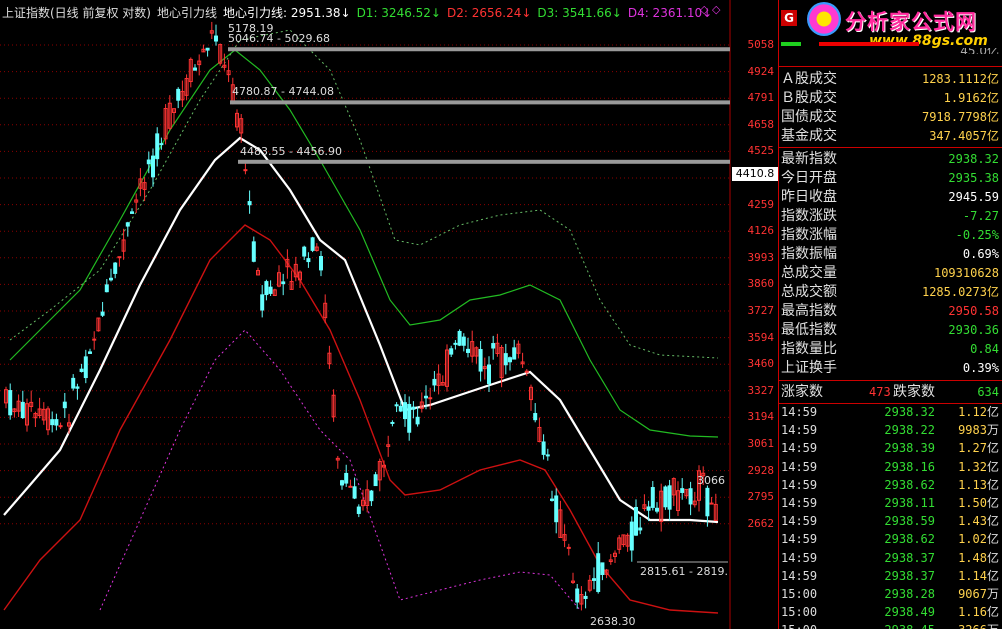 This screenshot has width=1002, height=629. What do you see at coordinates (761, 98) in the screenshot?
I see `price-tick: 4791` at bounding box center [761, 98].